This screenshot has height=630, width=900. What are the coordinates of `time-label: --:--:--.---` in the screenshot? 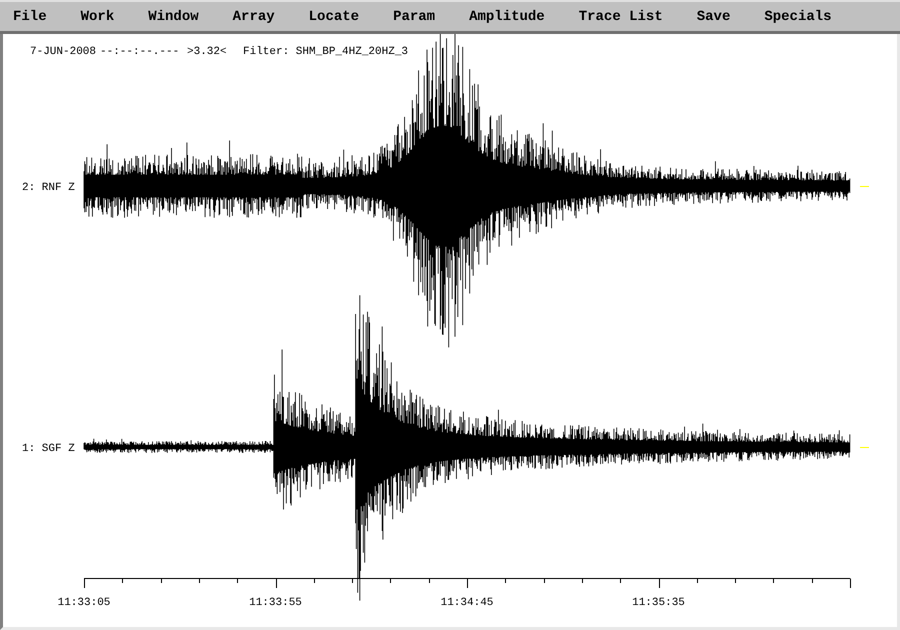 It's located at (140, 52).